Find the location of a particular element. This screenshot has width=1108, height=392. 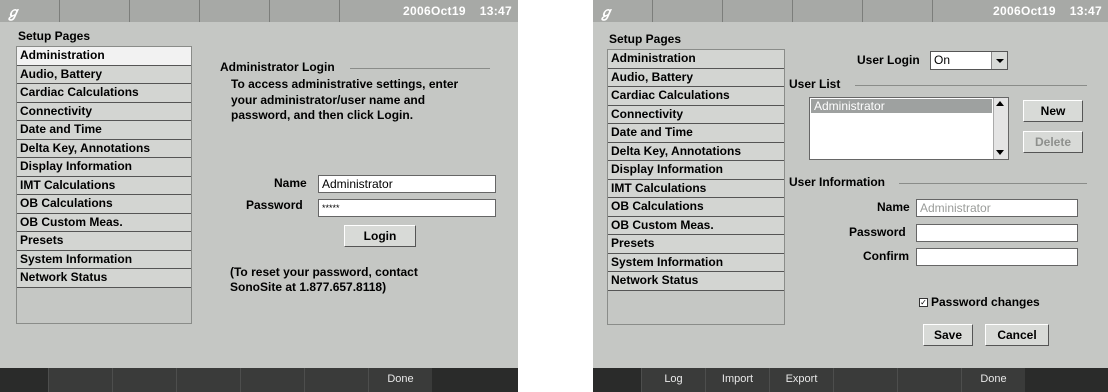

confirm-label: Confirm is located at coordinates (886, 256).